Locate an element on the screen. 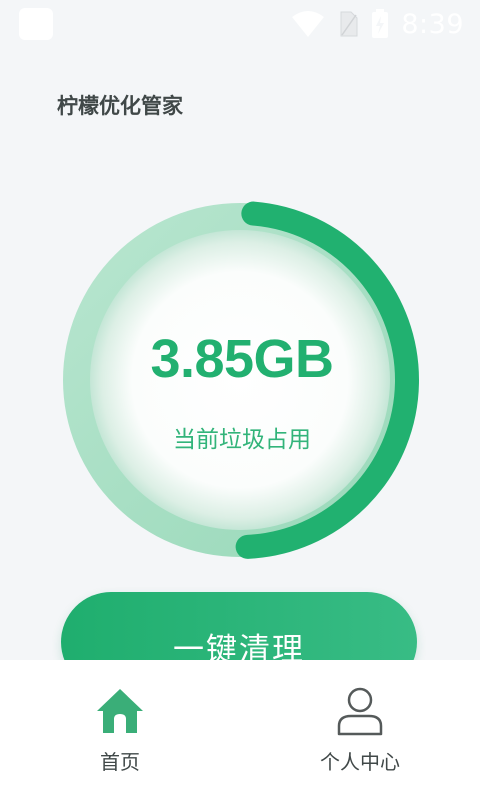 This screenshot has width=480, height=800. status-icons: 8:39 is located at coordinates (377, 24).